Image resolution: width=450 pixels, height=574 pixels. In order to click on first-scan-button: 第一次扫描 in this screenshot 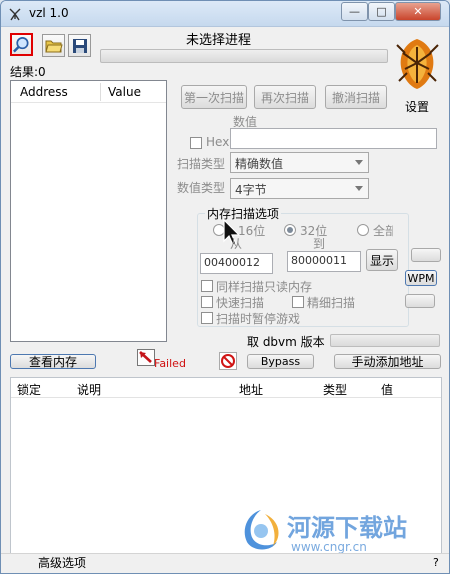, I will do `click(214, 97)`.